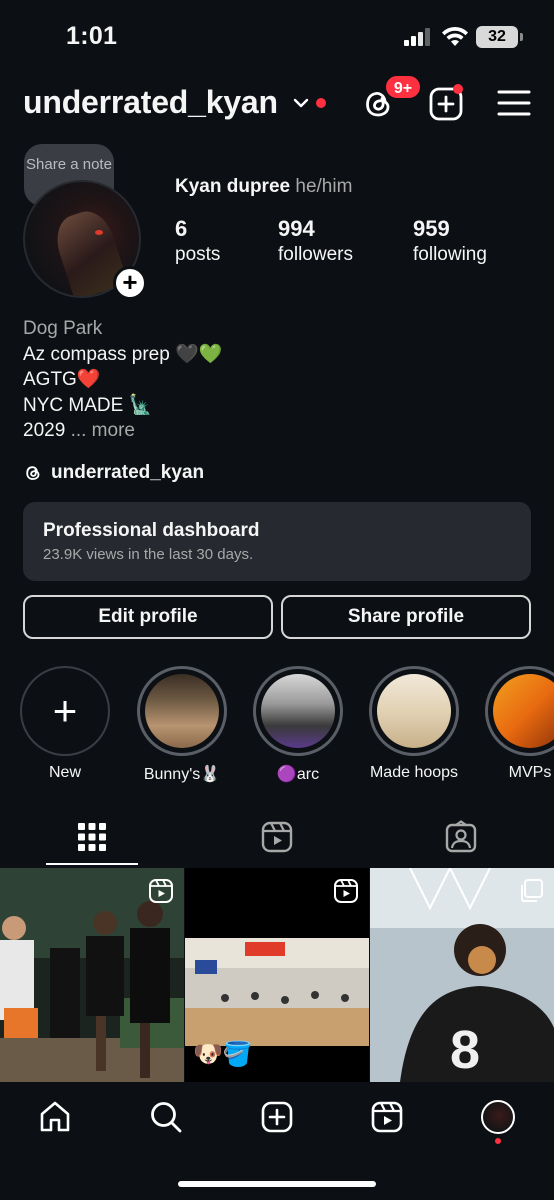 This screenshot has height=1200, width=554. I want to click on highlight-item: Made hoops, so click(414, 724).